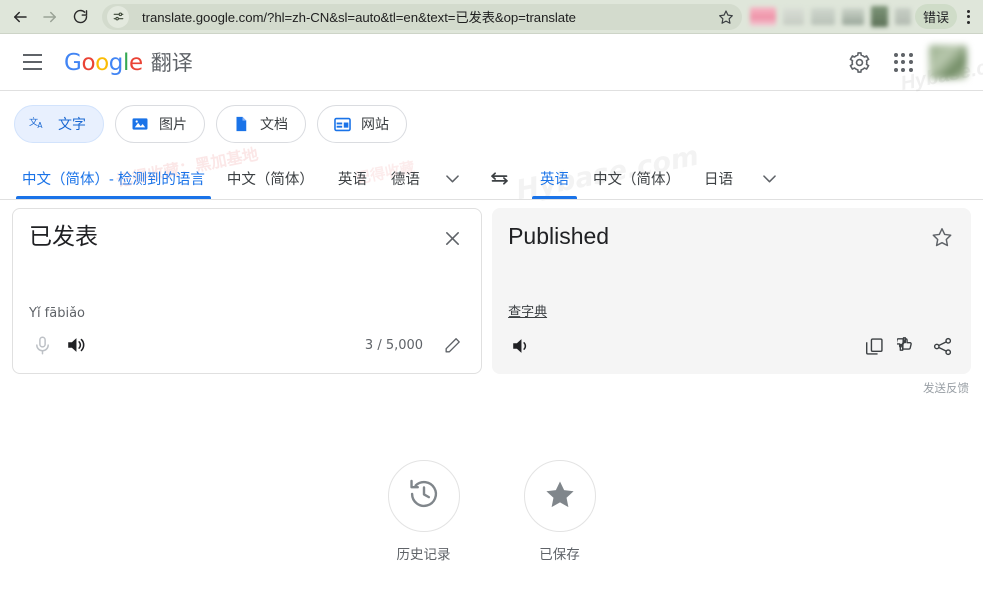  Describe the element at coordinates (247, 351) in the screenshot. I see `source-actions: 3 / 5,000` at that location.